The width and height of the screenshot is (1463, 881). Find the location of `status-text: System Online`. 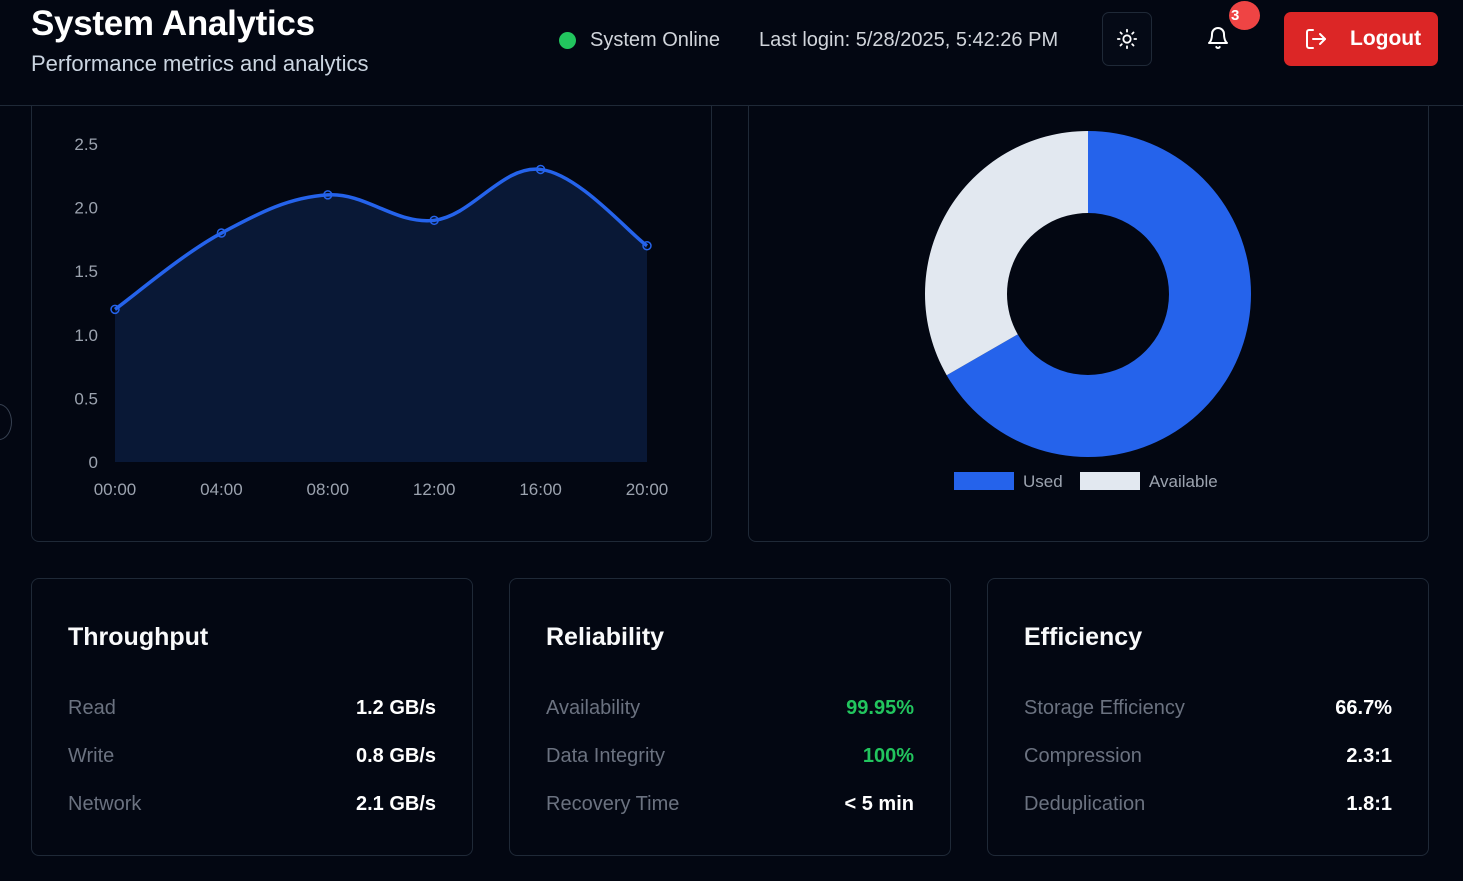

status-text: System Online is located at coordinates (655, 40).